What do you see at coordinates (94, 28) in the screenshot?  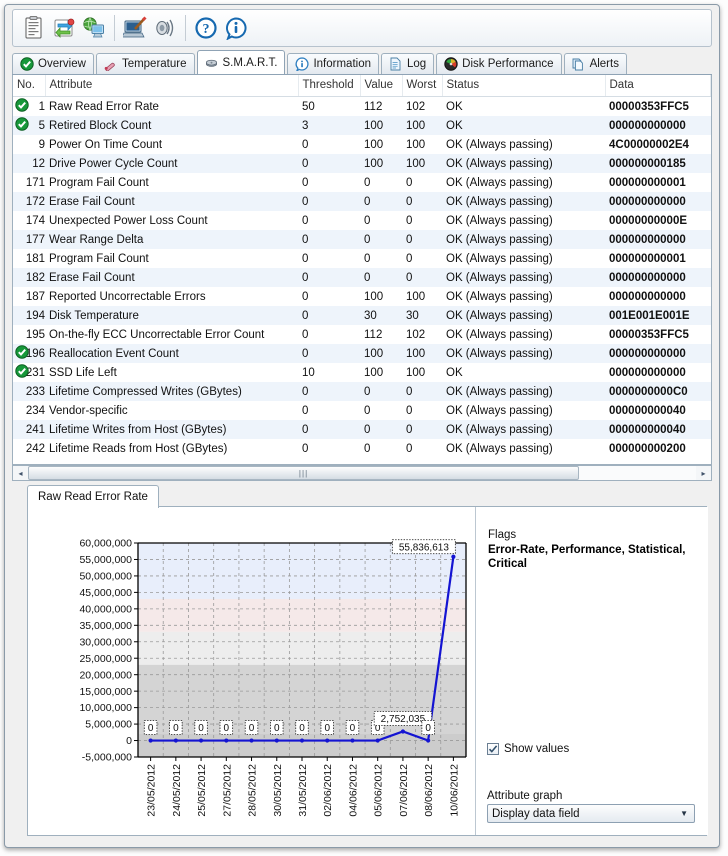 I see `network-globe-icon` at bounding box center [94, 28].